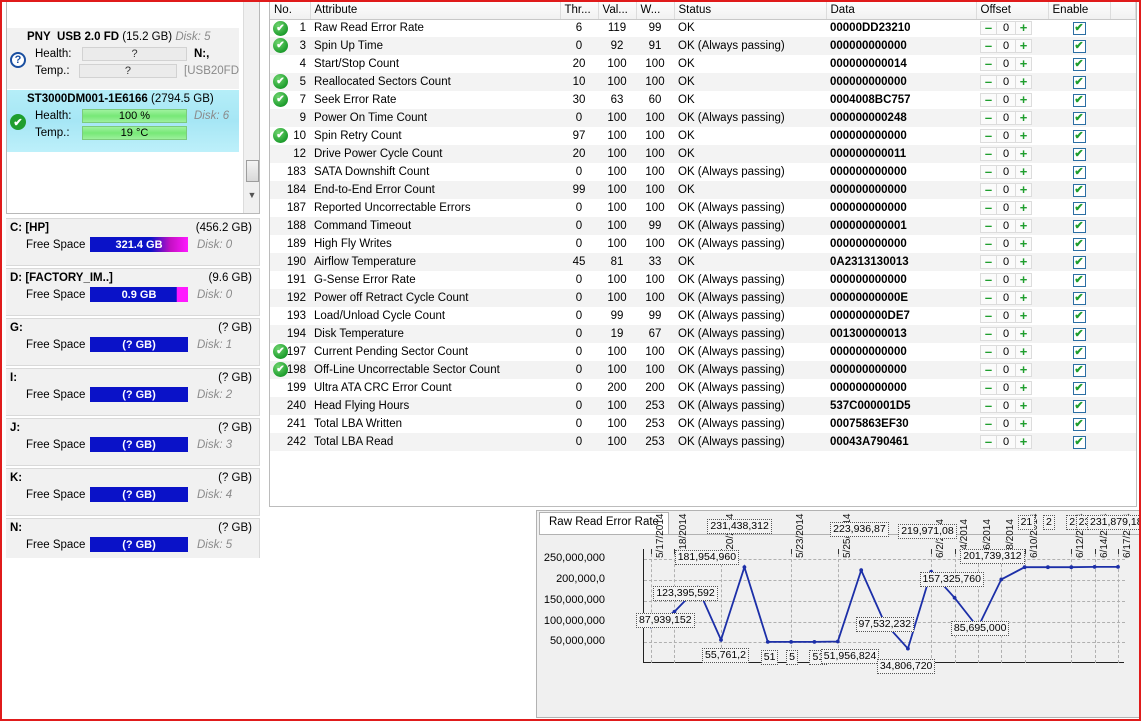  I want to click on column-header-no: No., so click(290, 11).